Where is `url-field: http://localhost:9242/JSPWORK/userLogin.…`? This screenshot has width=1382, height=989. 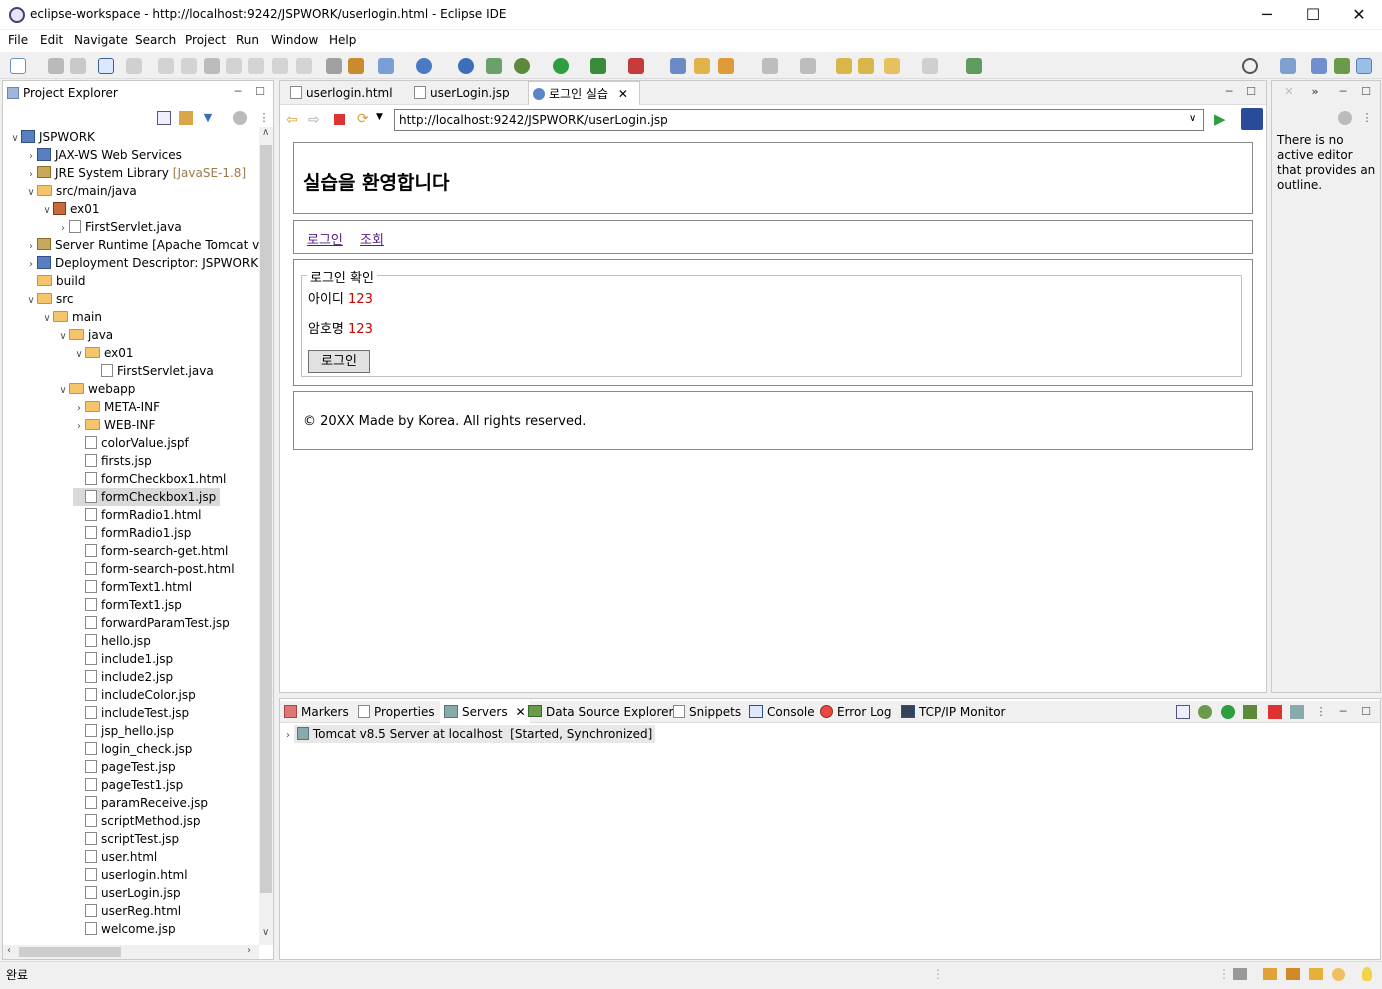
url-field: http://localhost:9242/JSPWORK/userLogin.… is located at coordinates (799, 120).